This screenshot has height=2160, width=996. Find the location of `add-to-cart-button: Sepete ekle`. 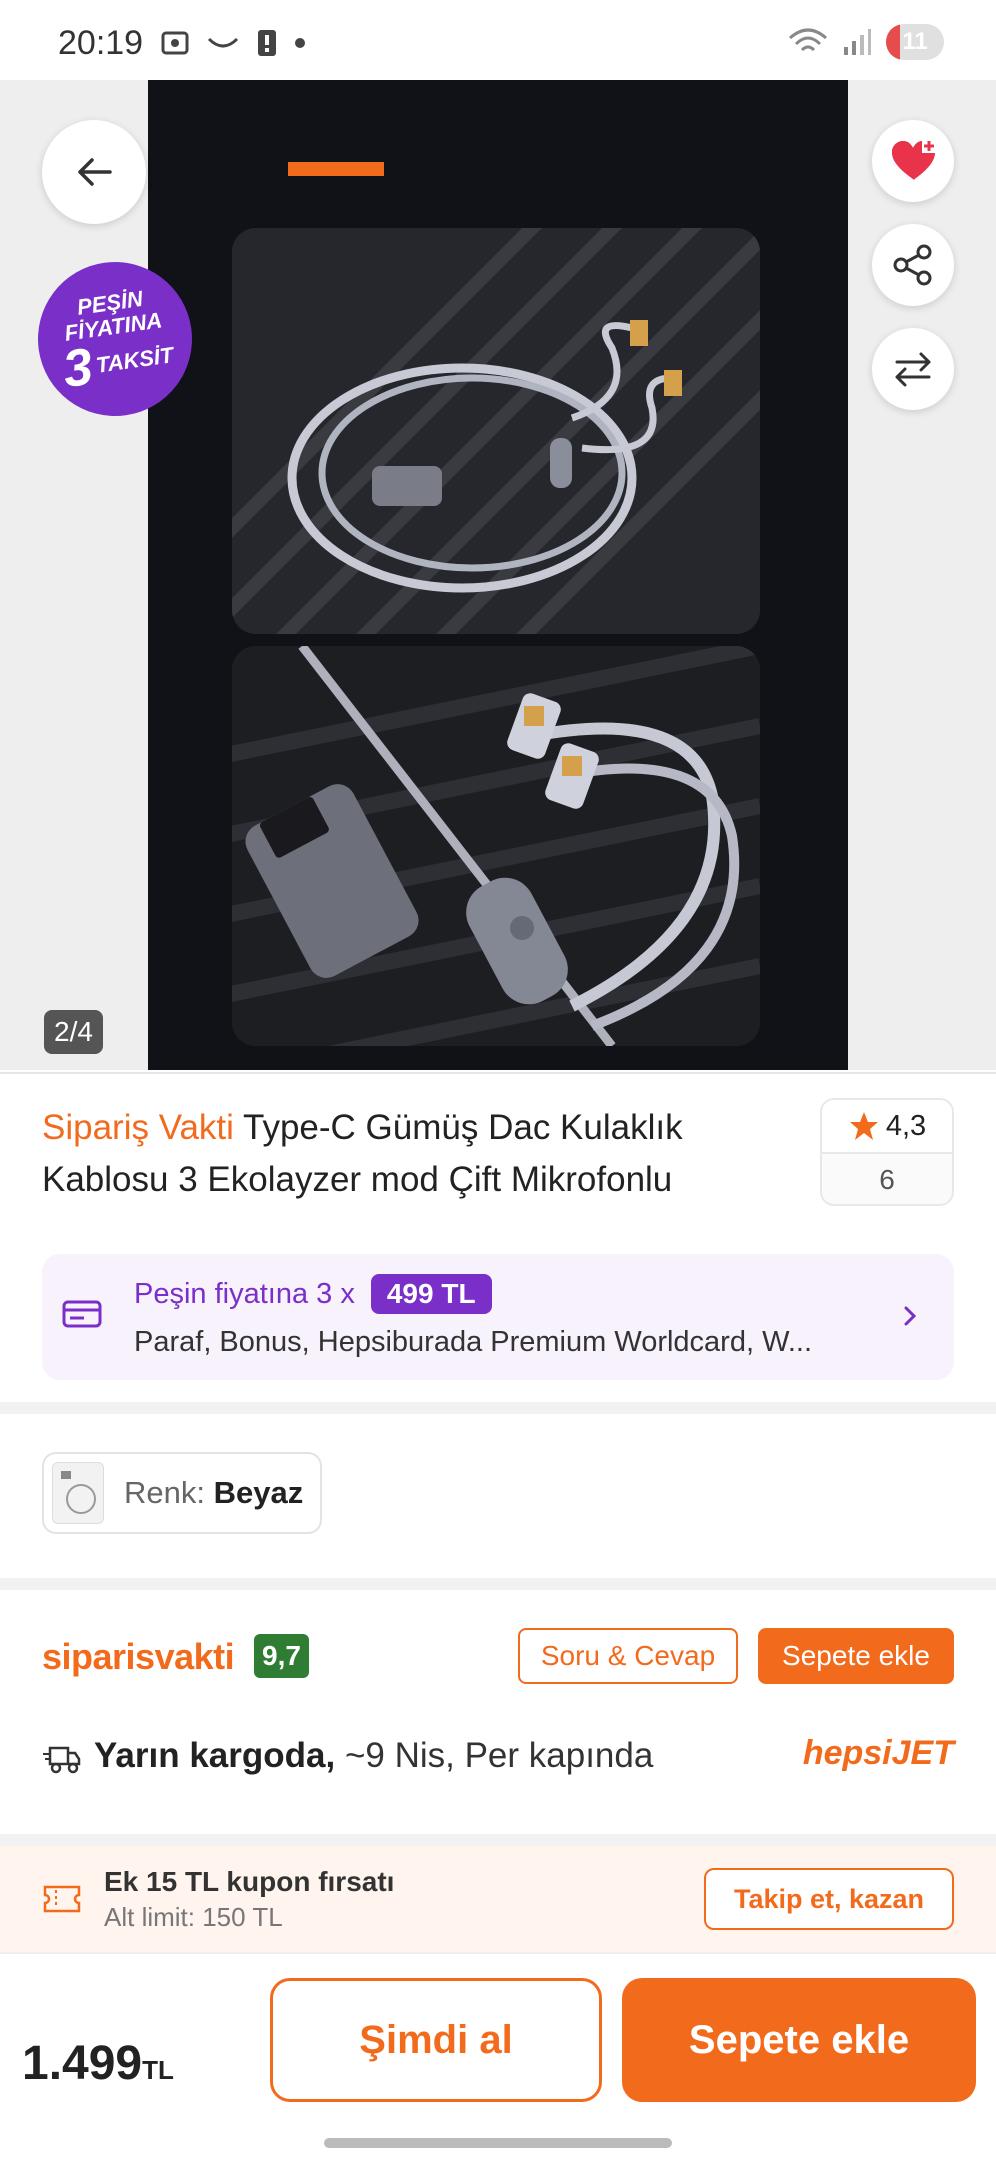

add-to-cart-button: Sepete ekle is located at coordinates (799, 2040).